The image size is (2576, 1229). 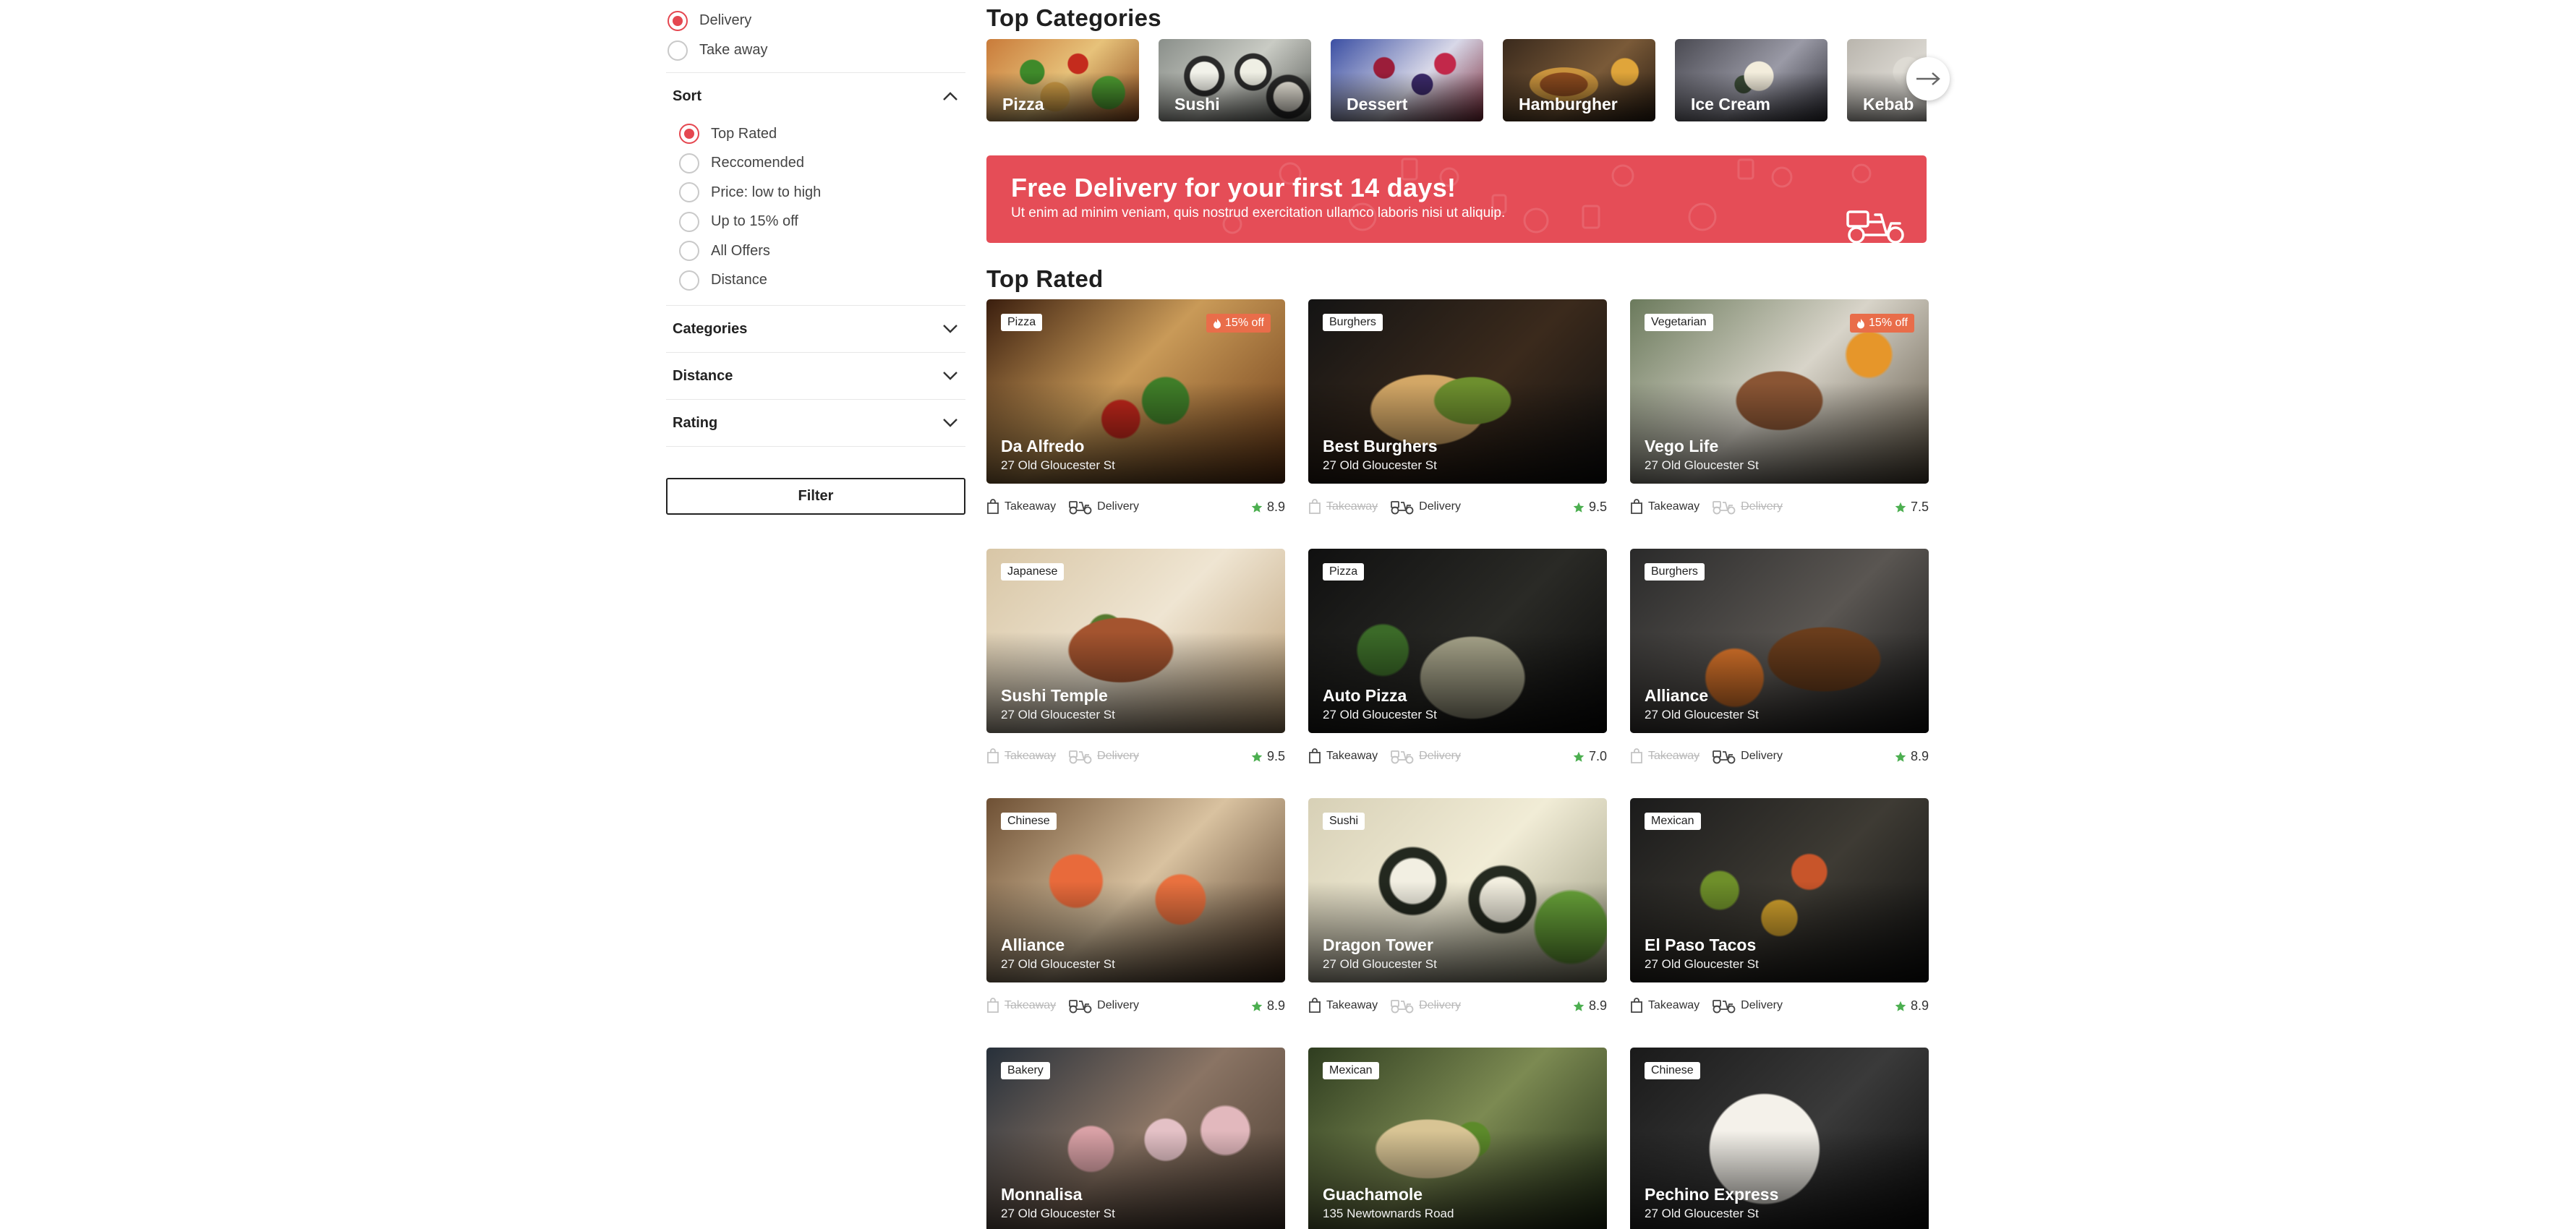 What do you see at coordinates (1457, 890) in the screenshot?
I see `restaurant-photo: Sushi Dragon Tower 27 Old Gloucester St` at bounding box center [1457, 890].